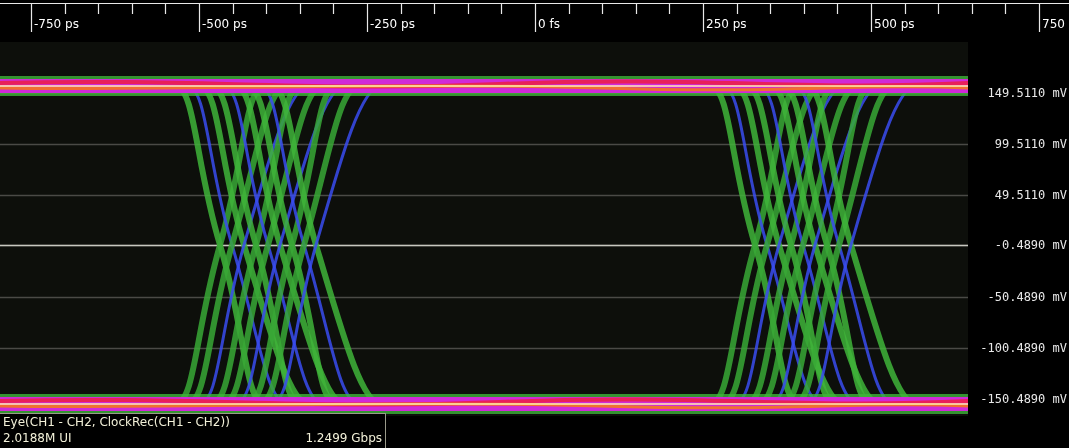 This screenshot has width=1069, height=448. What do you see at coordinates (1030, 195) in the screenshot?
I see `voltage-tick-label: 49.5110 mV` at bounding box center [1030, 195].